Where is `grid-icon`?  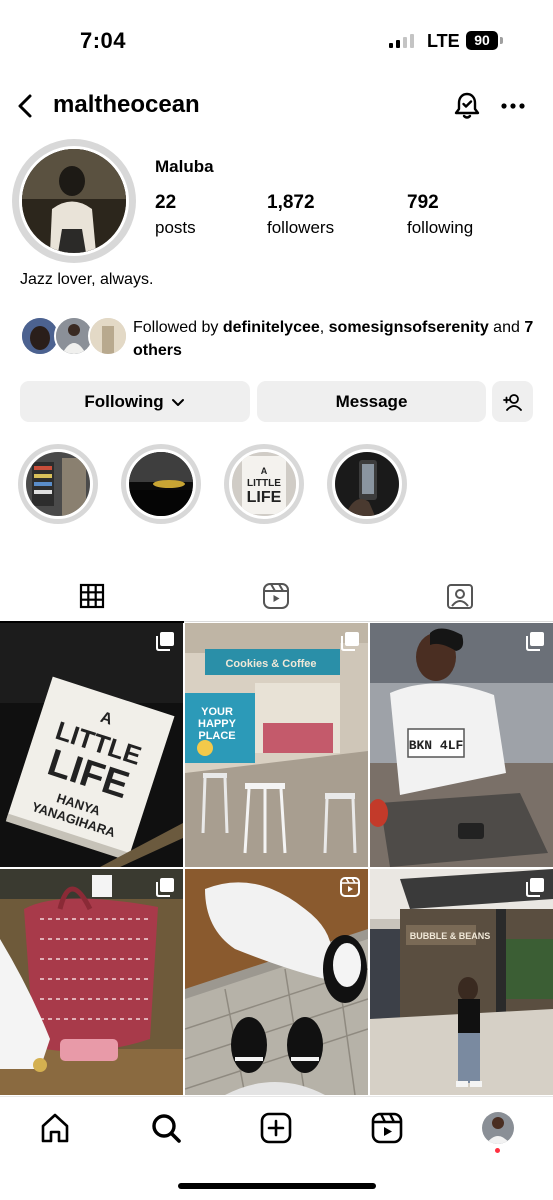 grid-icon is located at coordinates (92, 596).